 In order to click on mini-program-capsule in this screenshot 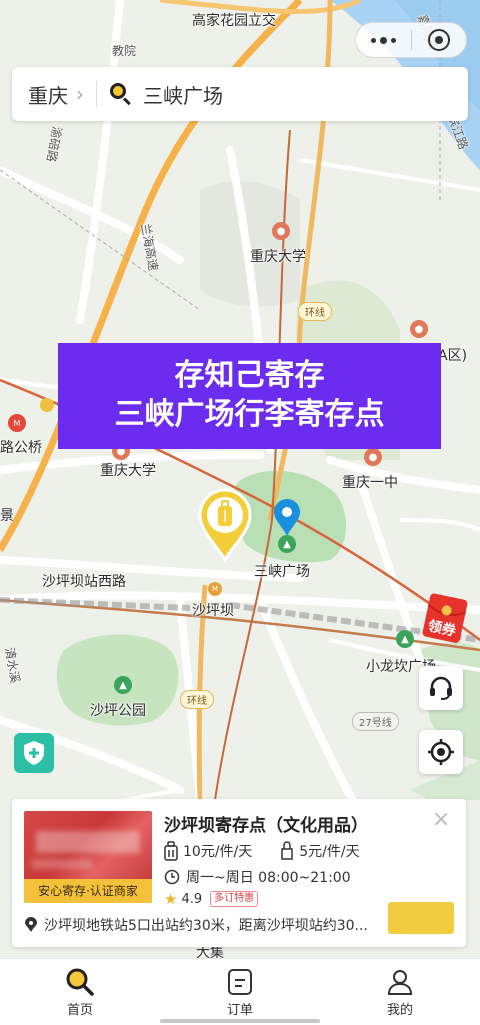, I will do `click(411, 40)`.